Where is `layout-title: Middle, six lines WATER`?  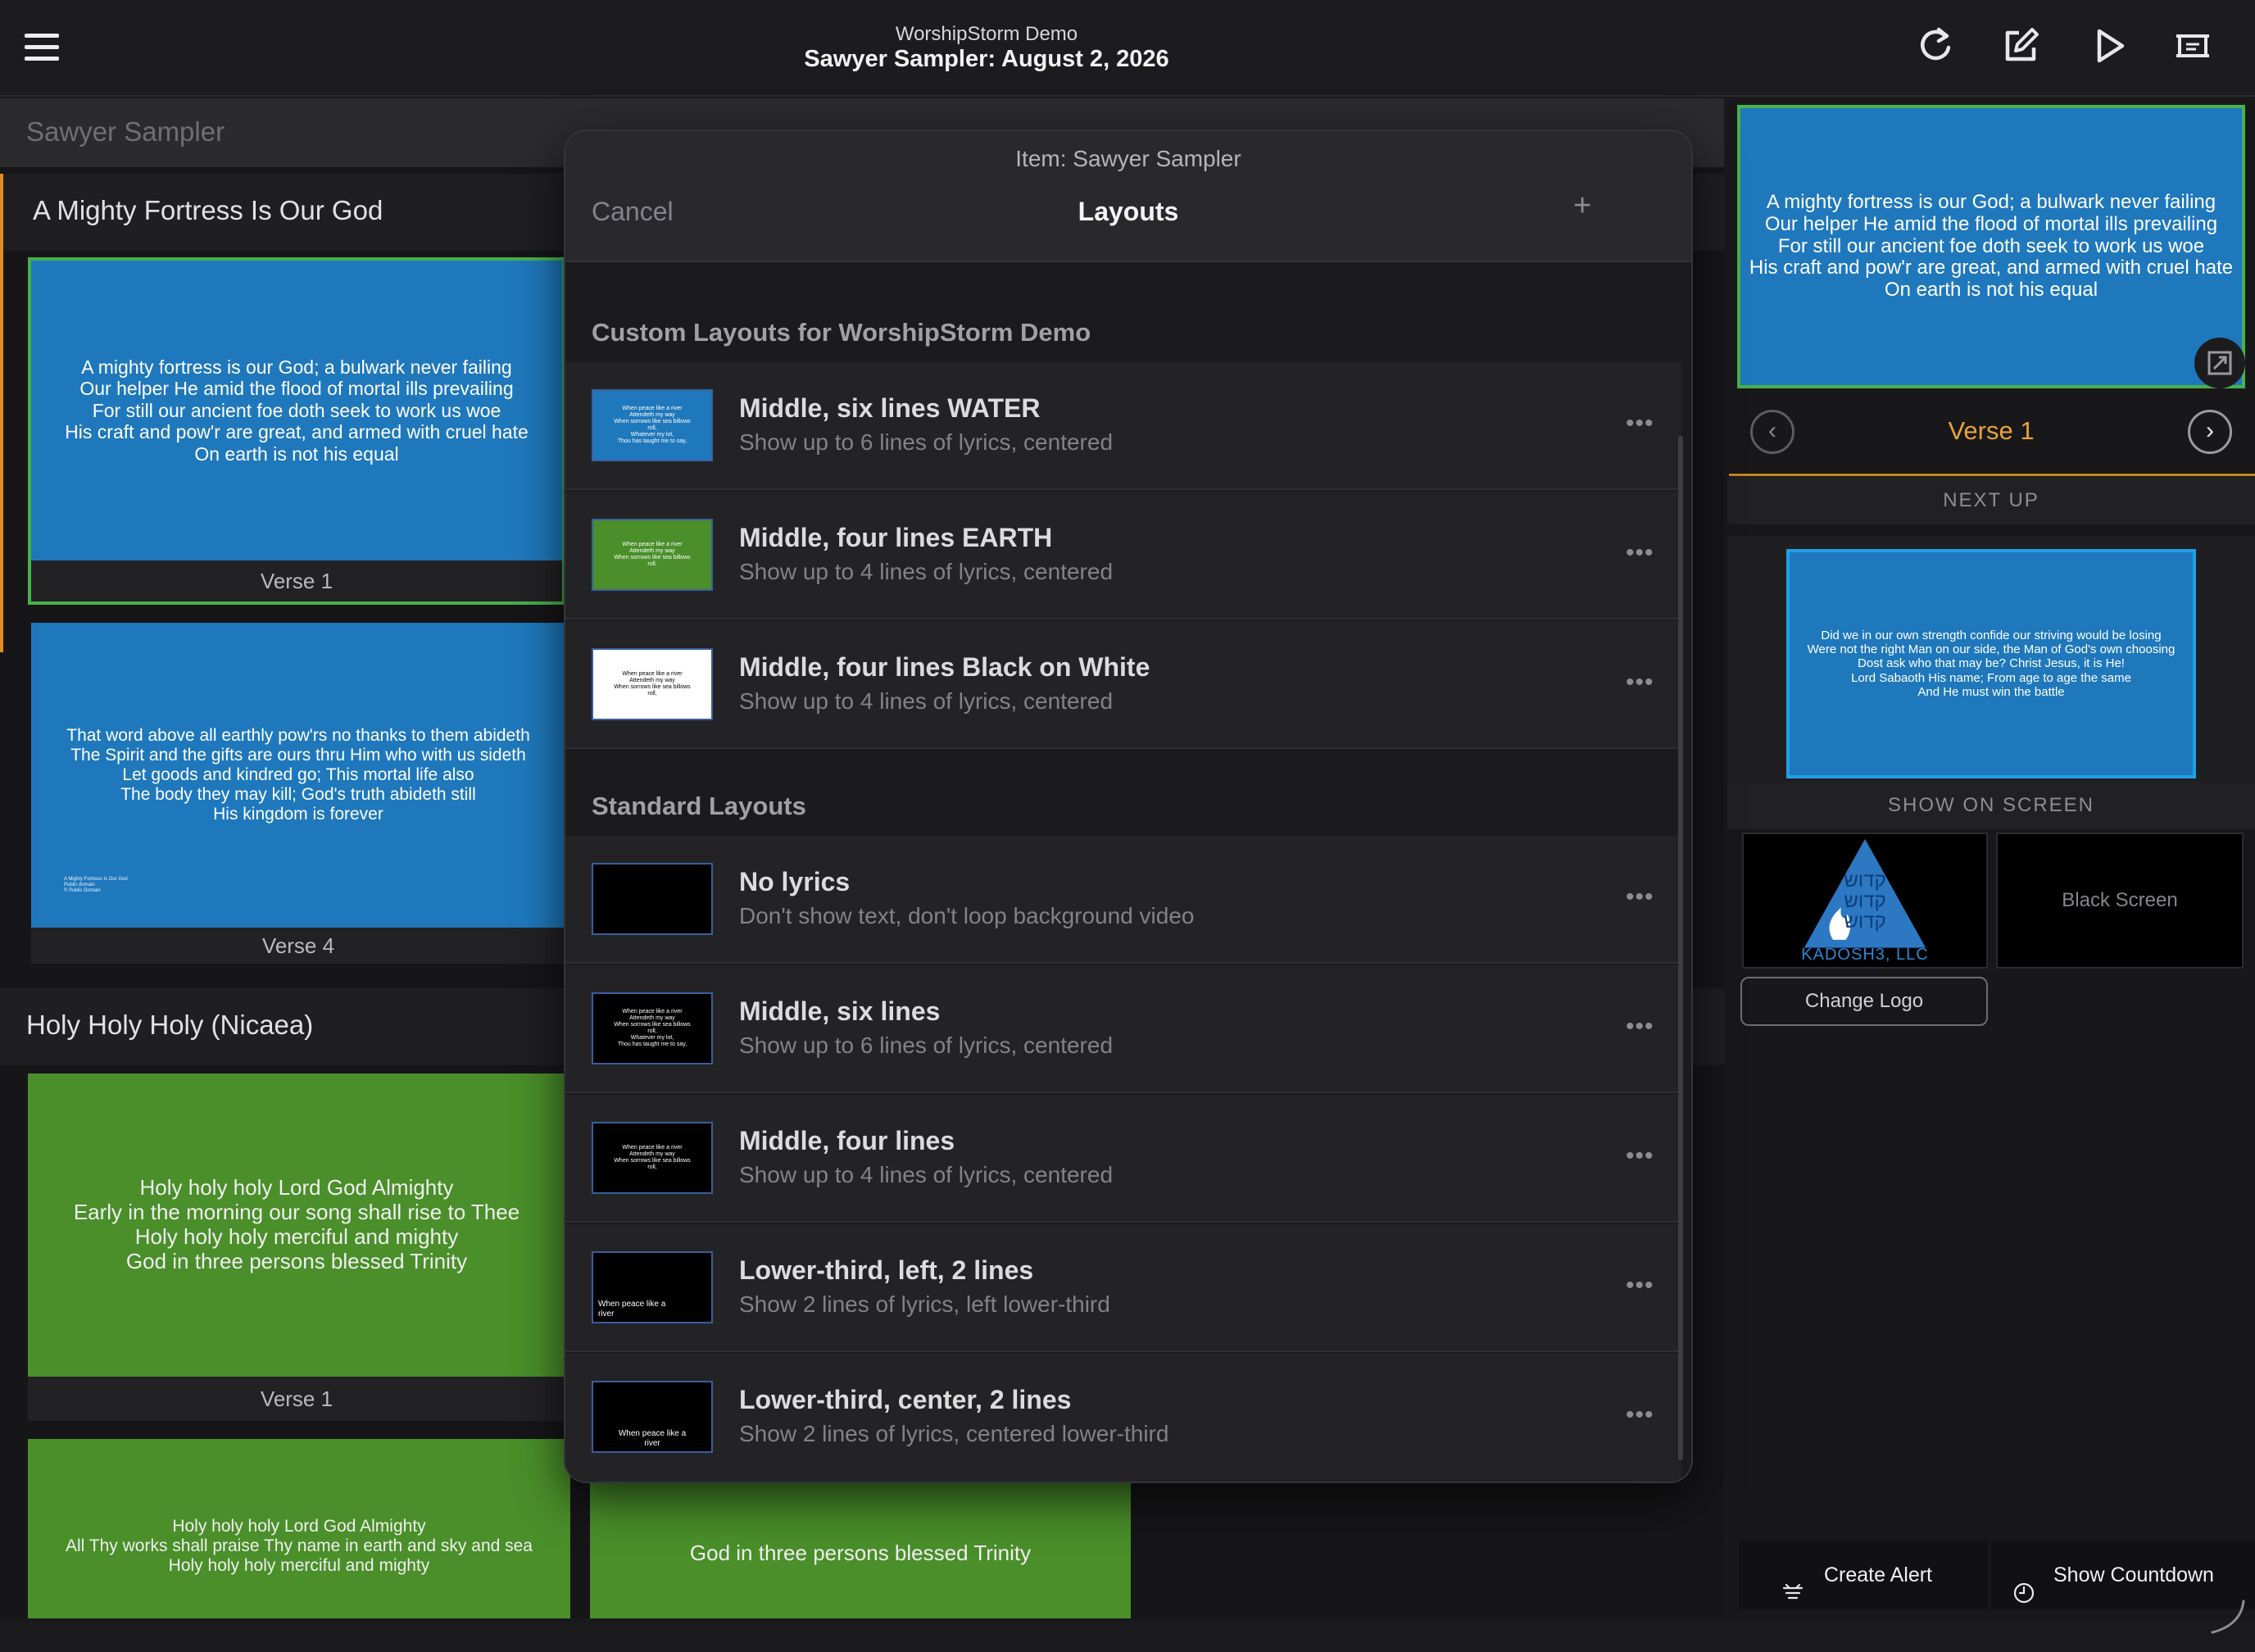
layout-title: Middle, six lines WATER is located at coordinates (890, 408).